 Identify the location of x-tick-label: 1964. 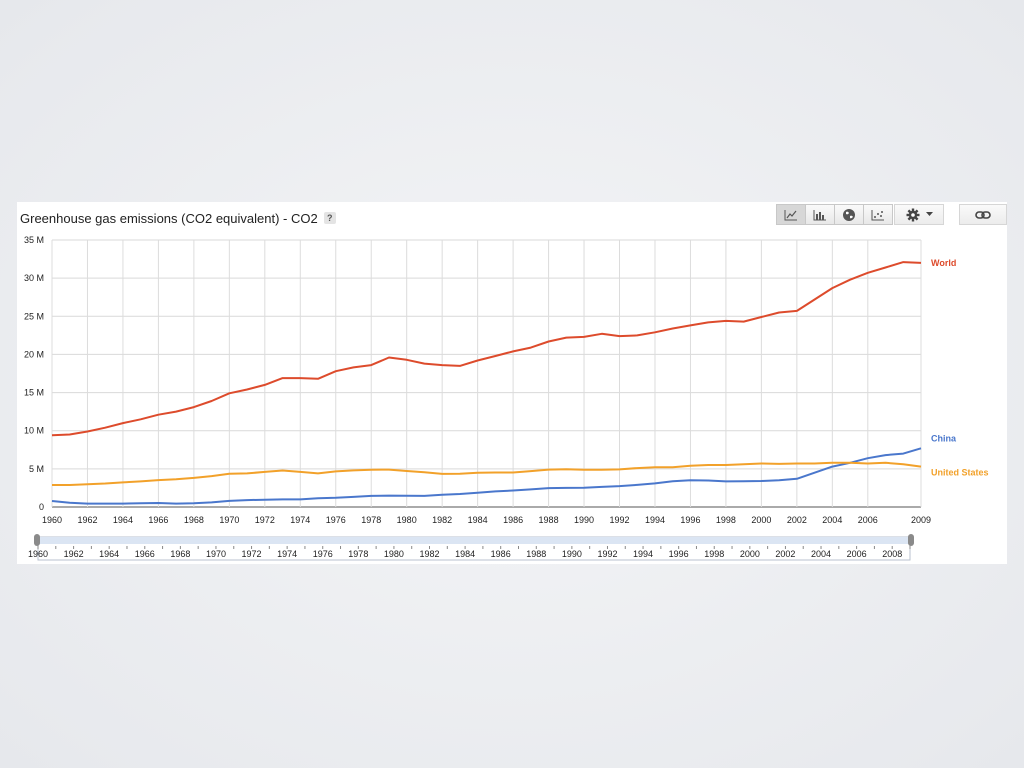
(123, 520).